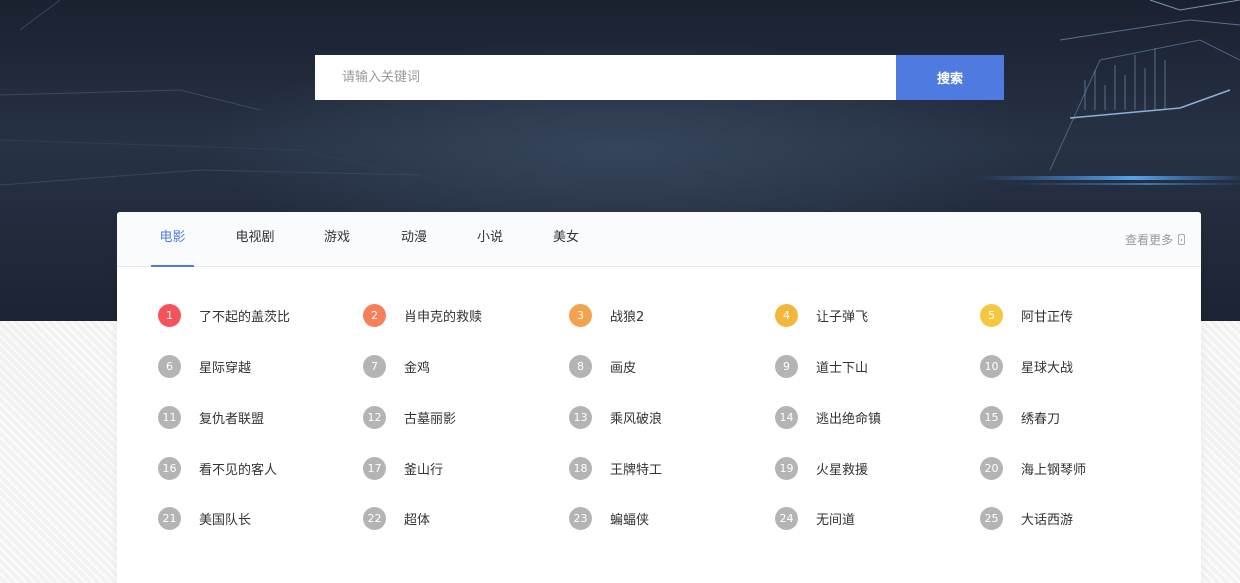 Image resolution: width=1240 pixels, height=583 pixels. What do you see at coordinates (238, 470) in the screenshot?
I see `ranking-title: 看不见的客人` at bounding box center [238, 470].